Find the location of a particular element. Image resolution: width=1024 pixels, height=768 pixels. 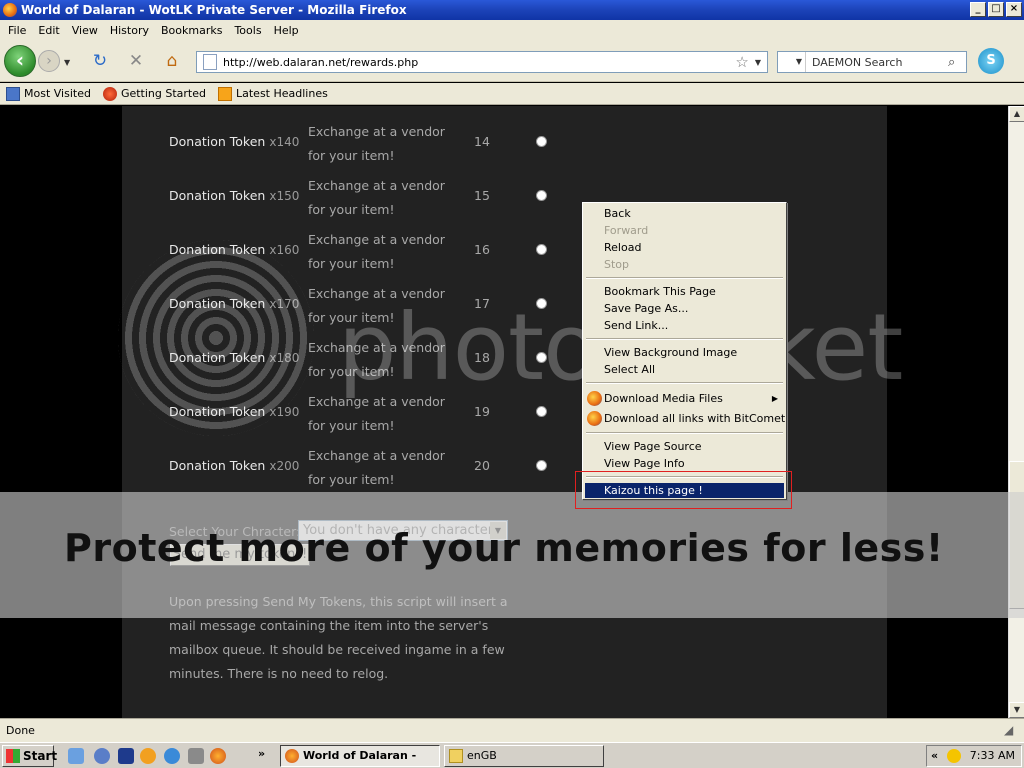

reward-name: Donation Token x170 is located at coordinates (234, 303).